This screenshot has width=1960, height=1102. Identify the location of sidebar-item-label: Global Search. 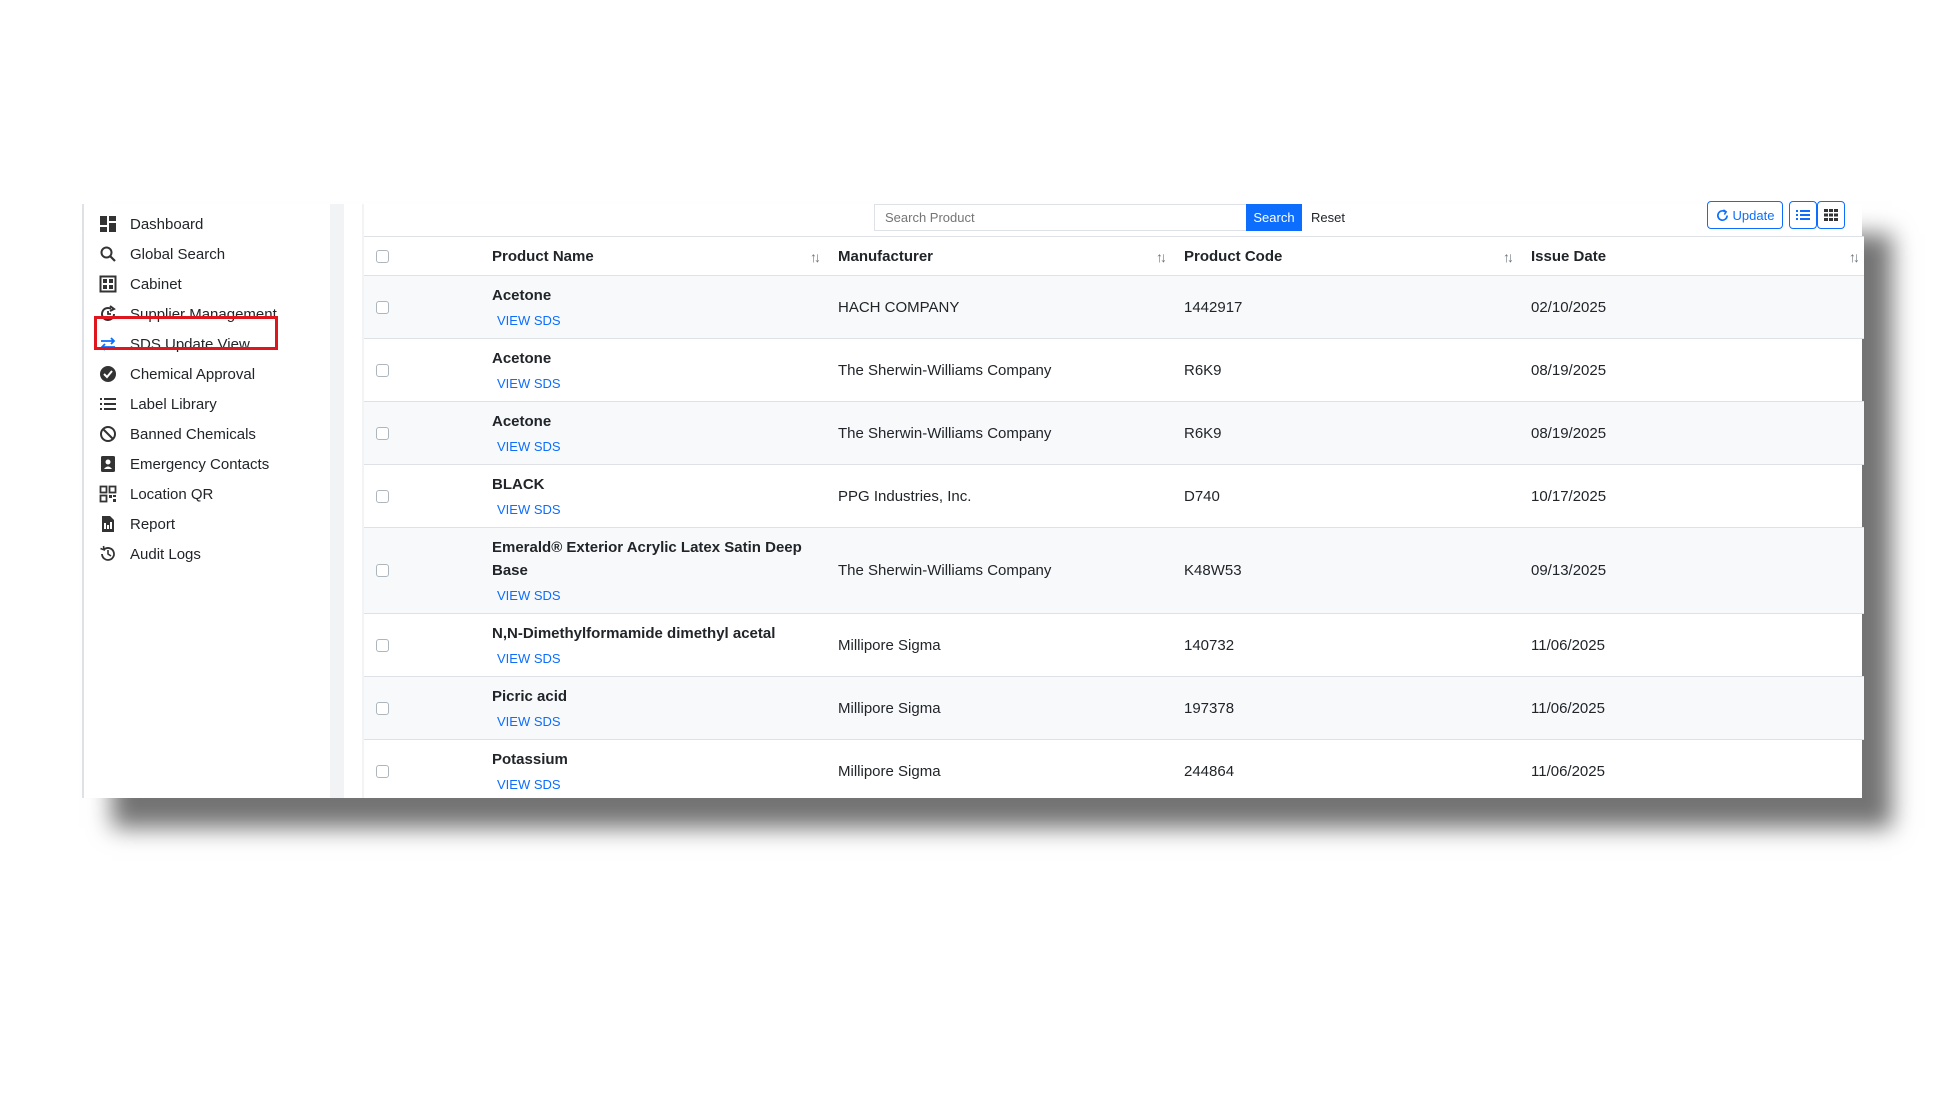
(178, 254).